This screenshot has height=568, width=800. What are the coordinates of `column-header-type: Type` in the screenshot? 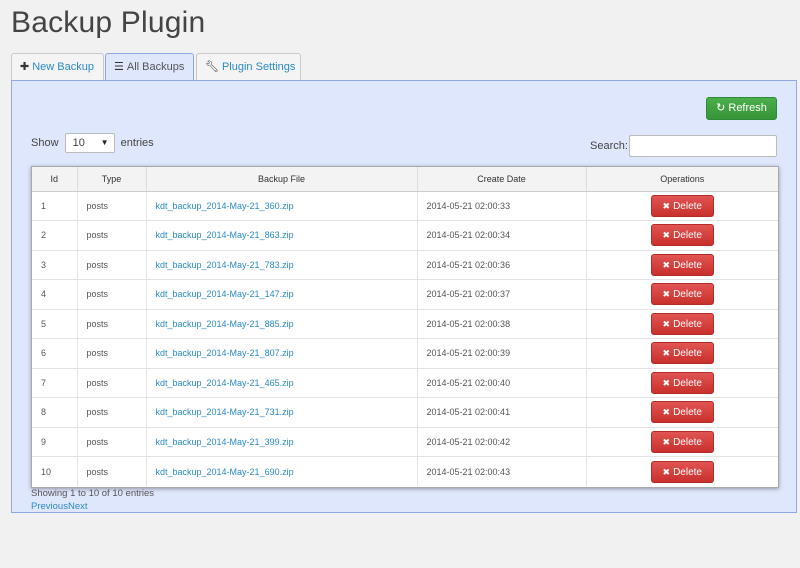 It's located at (112, 179).